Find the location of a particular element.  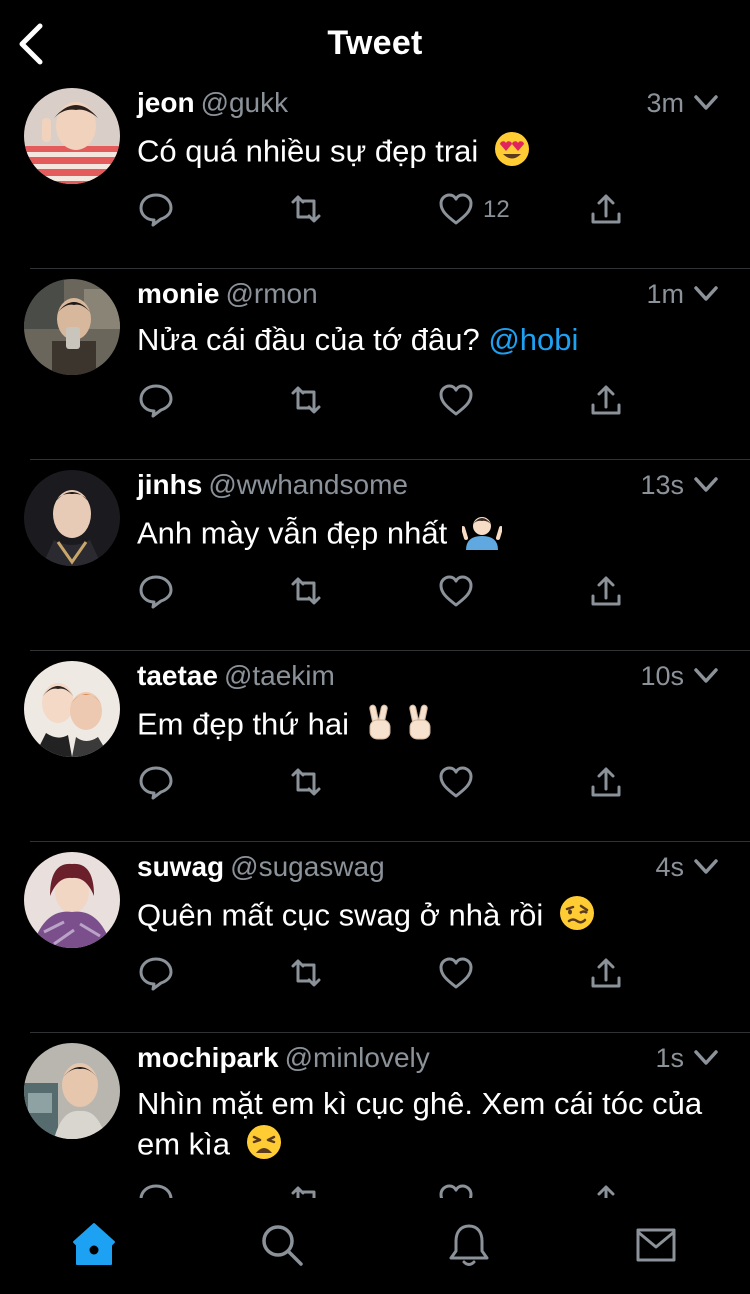

timestamp: 13s is located at coordinates (662, 485).